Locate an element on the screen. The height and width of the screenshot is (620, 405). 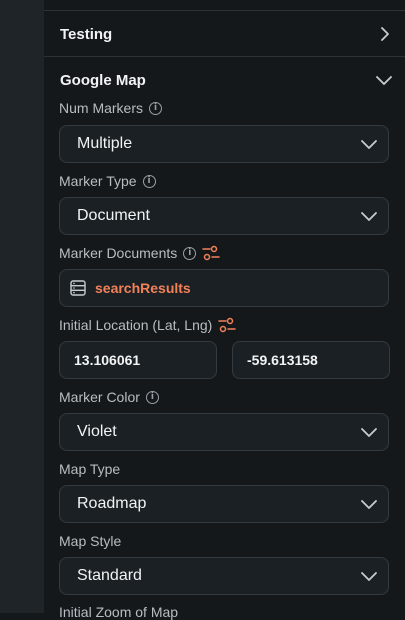
longitude-input: -59.613158 is located at coordinates (311, 360).